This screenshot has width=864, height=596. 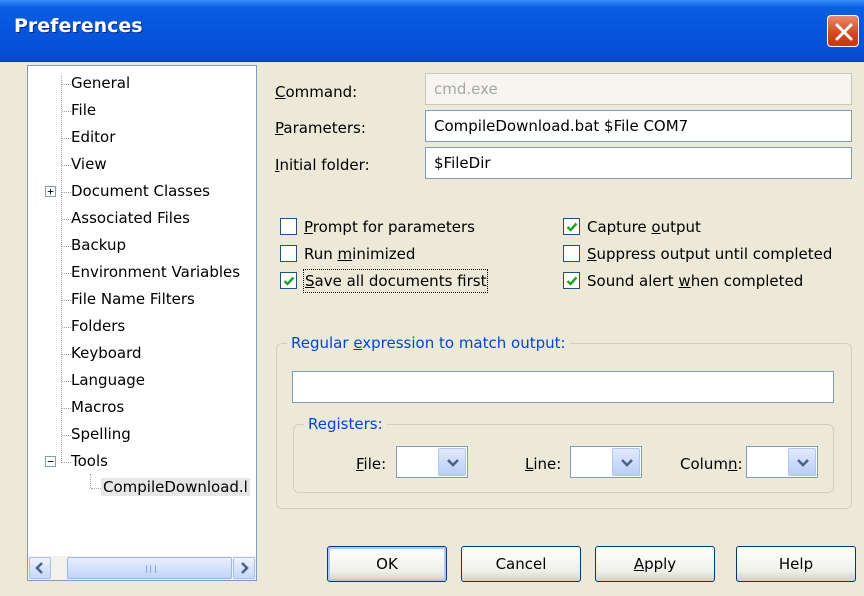 I want to click on tree-item-backup: Backup, so click(x=98, y=245).